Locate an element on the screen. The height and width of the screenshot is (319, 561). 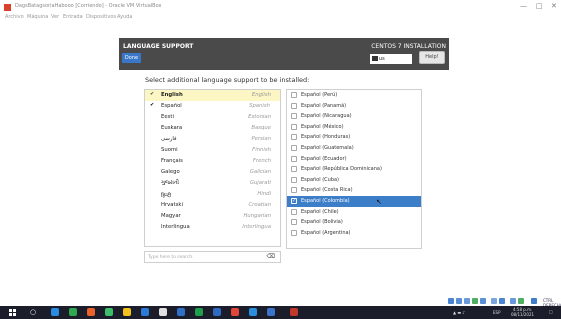
language-row: ✔ English English is located at coordinates (212, 95).